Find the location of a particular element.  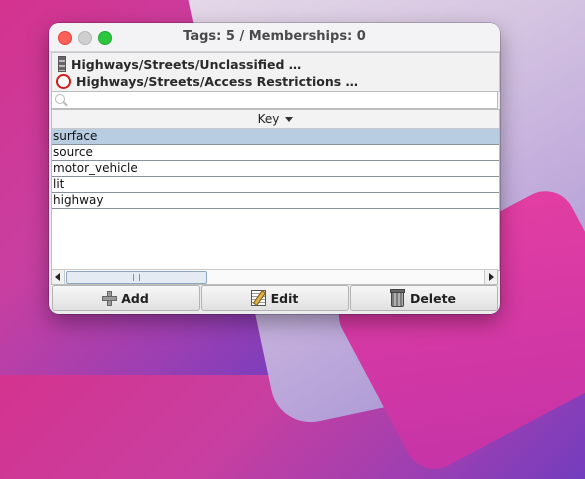

add-button: Add is located at coordinates (125, 298).